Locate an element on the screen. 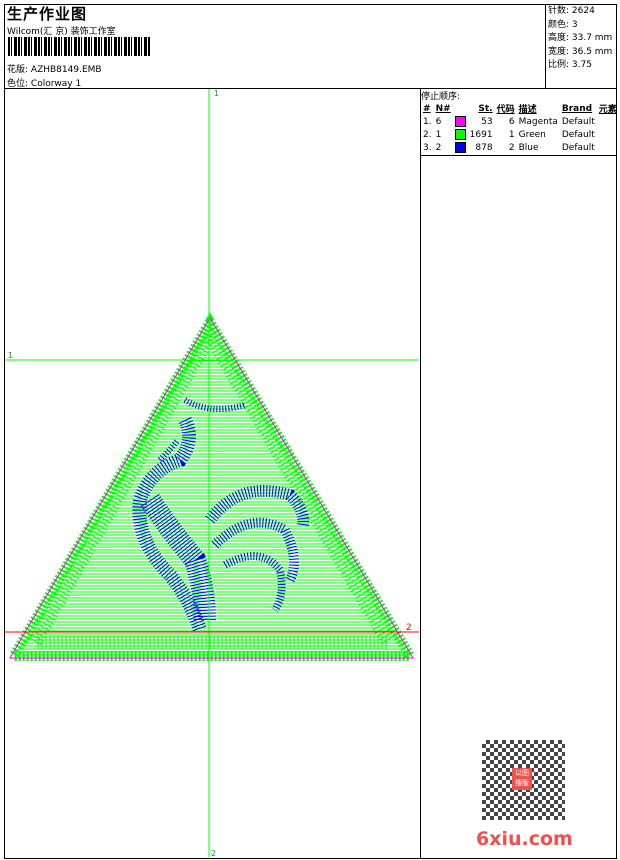 Image resolution: width=620 pixels, height=860 pixels. axis-v-top-label: 1 is located at coordinates (216, 93).